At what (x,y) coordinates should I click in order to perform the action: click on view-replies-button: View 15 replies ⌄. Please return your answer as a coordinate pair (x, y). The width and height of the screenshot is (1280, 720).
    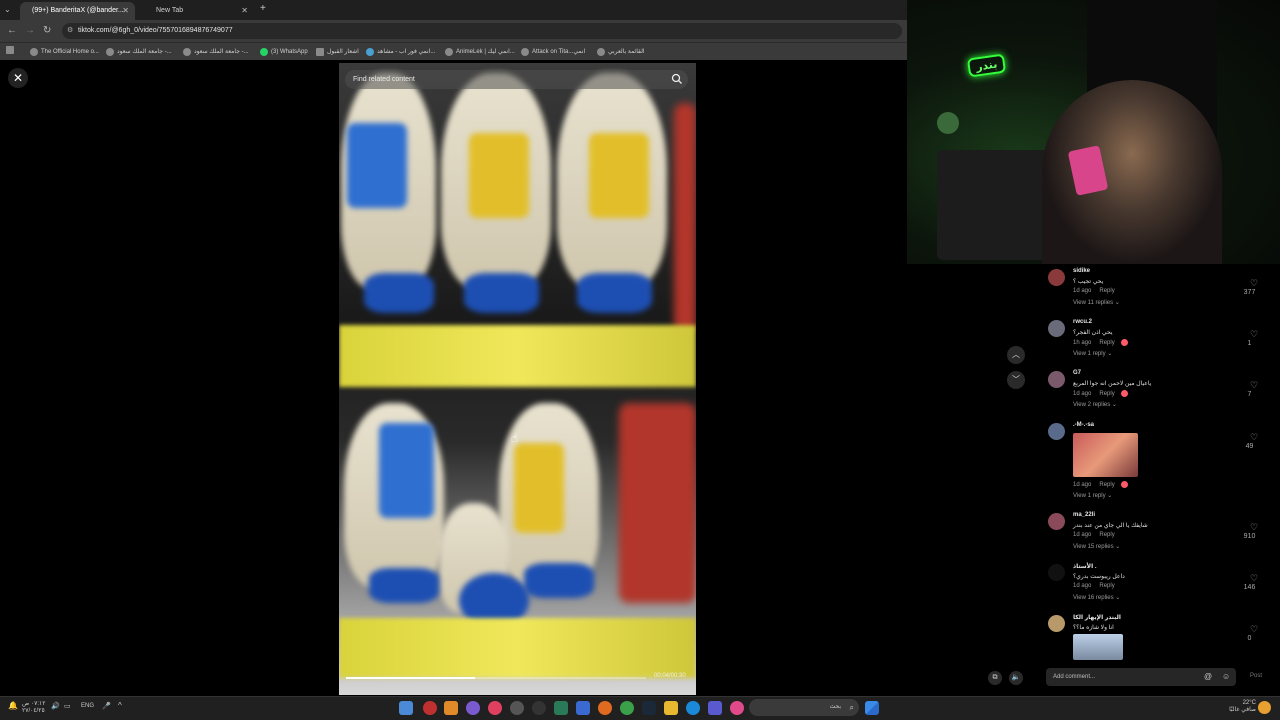
    Looking at the image, I should click on (1096, 546).